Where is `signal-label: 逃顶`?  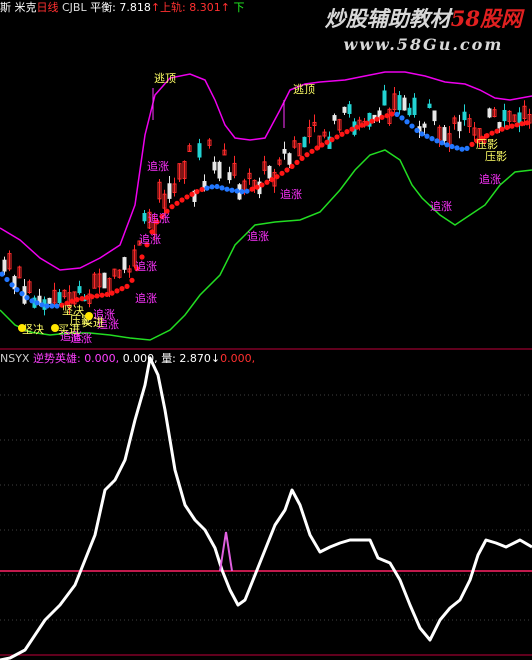 signal-label: 逃顶 is located at coordinates (165, 78).